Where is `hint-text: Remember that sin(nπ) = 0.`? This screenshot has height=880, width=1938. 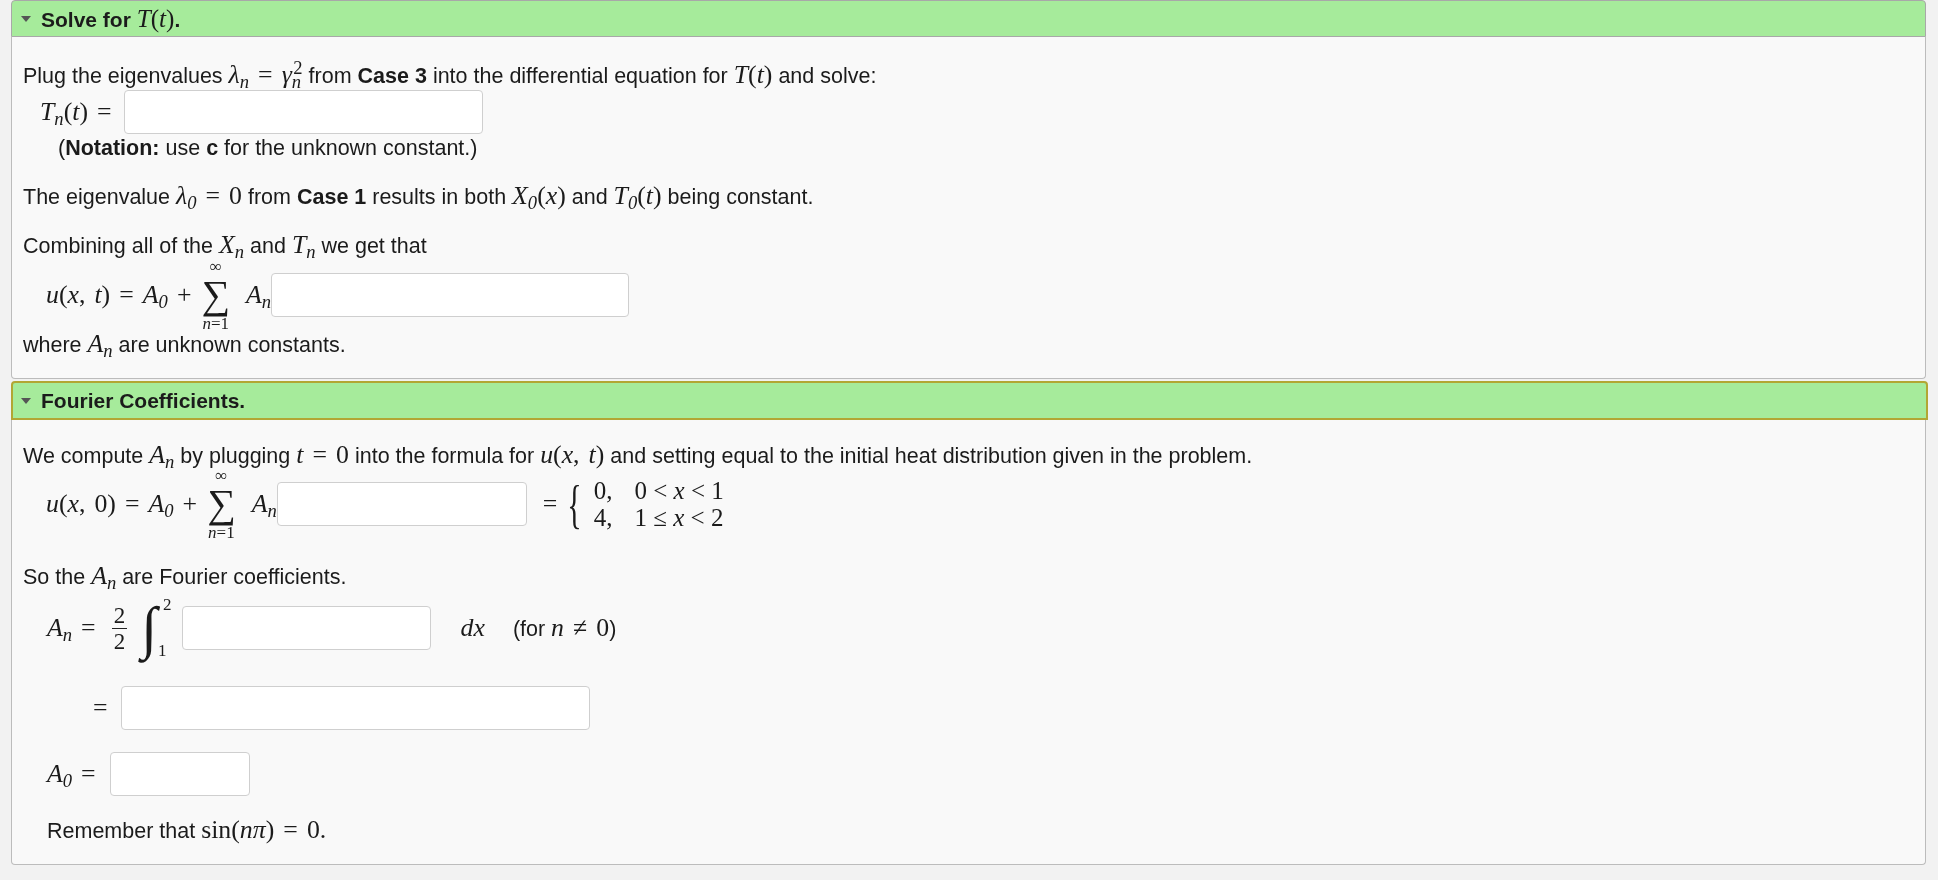
hint-text: Remember that sin(nπ) = 0. is located at coordinates (187, 830).